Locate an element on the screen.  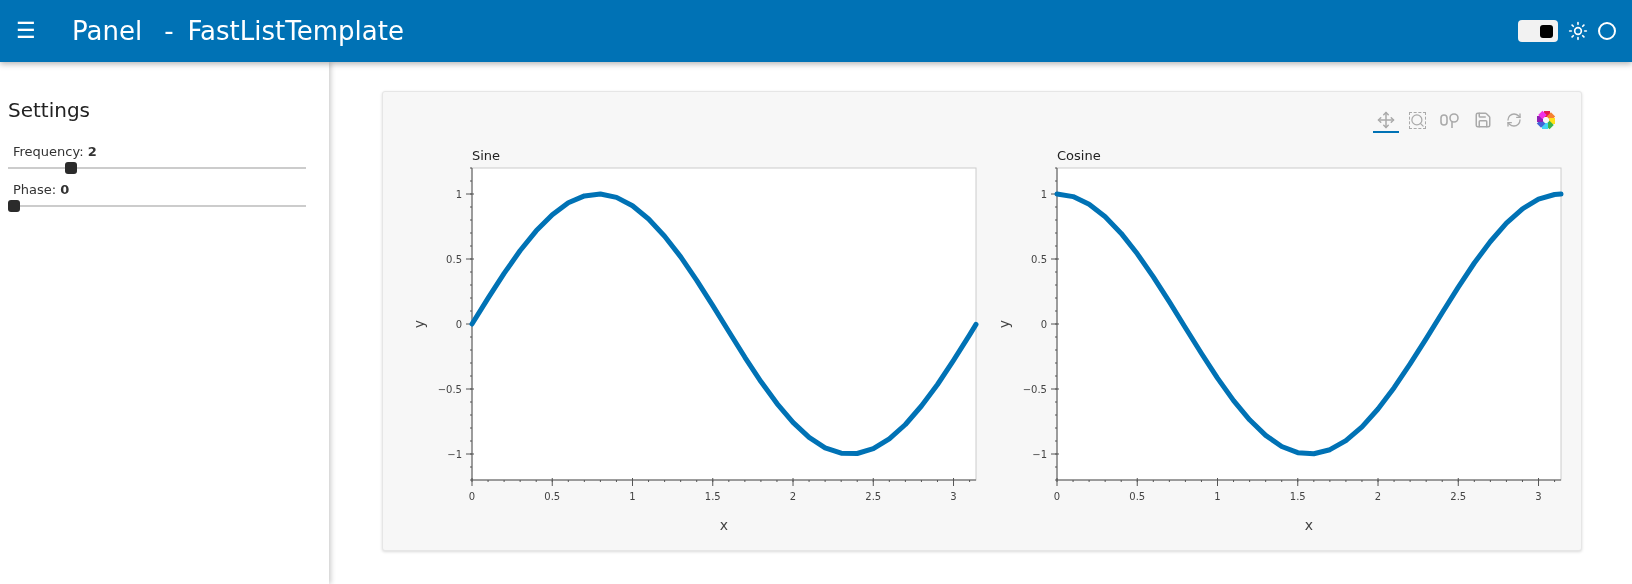
toolbar-button is located at coordinates (1386, 121).